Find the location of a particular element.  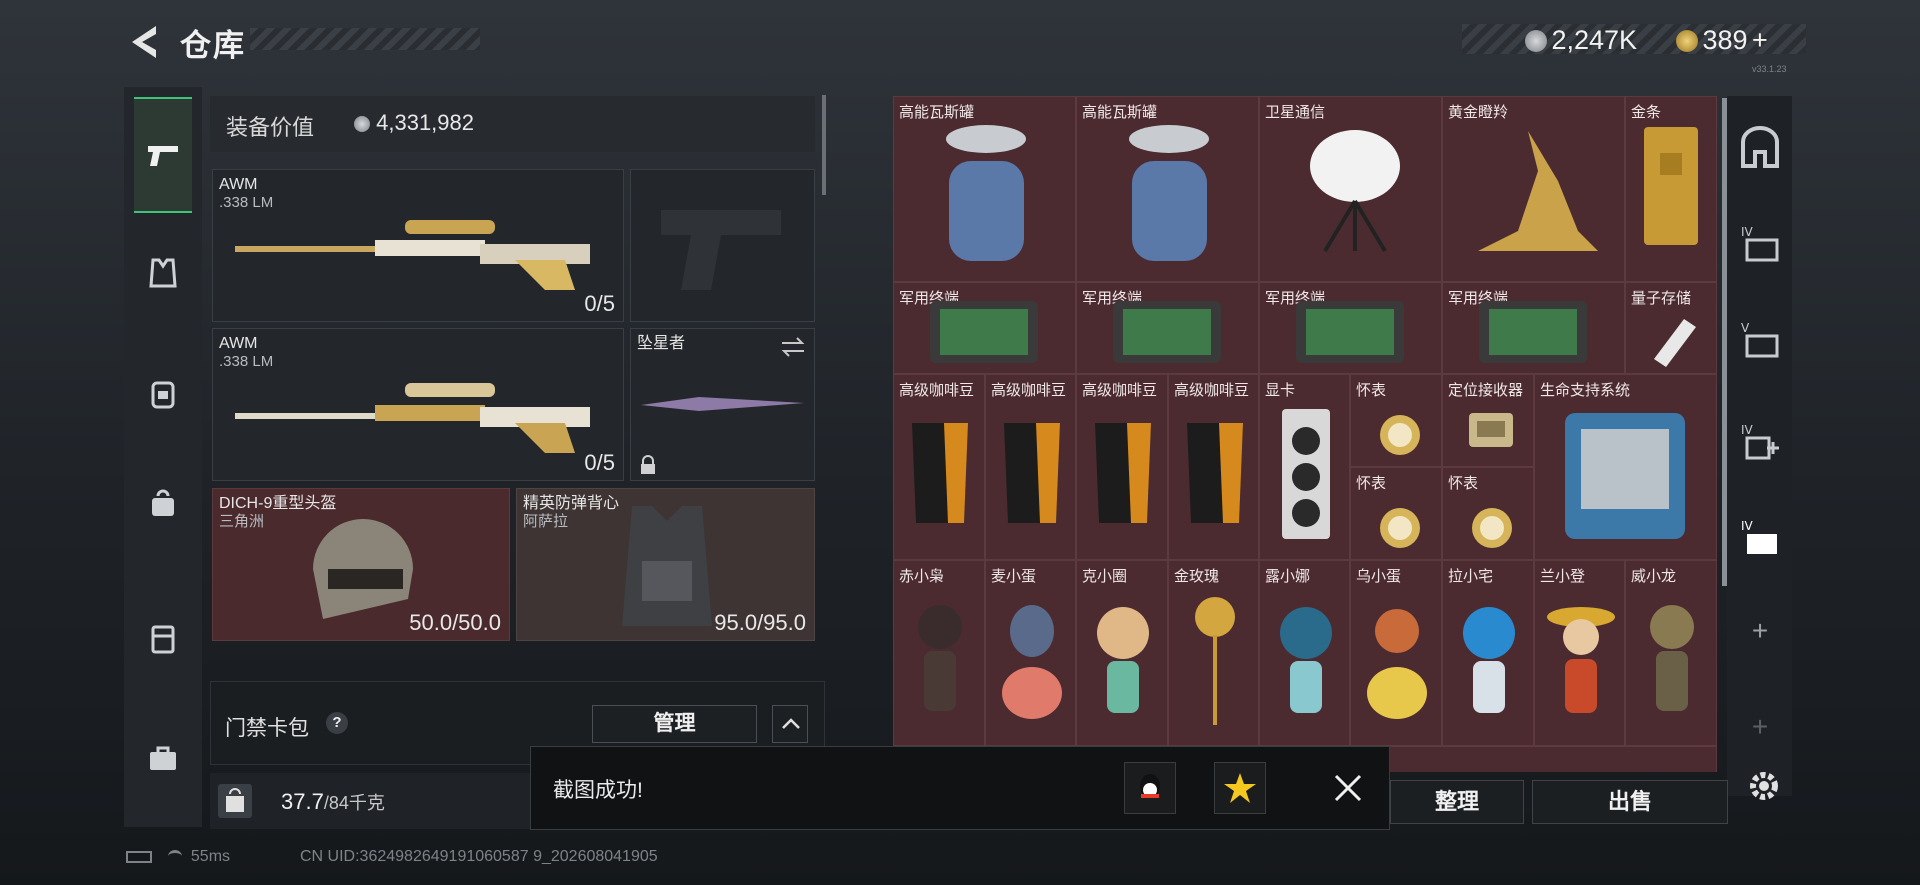

stash-page-4a: IV is located at coordinates (1760, 243).